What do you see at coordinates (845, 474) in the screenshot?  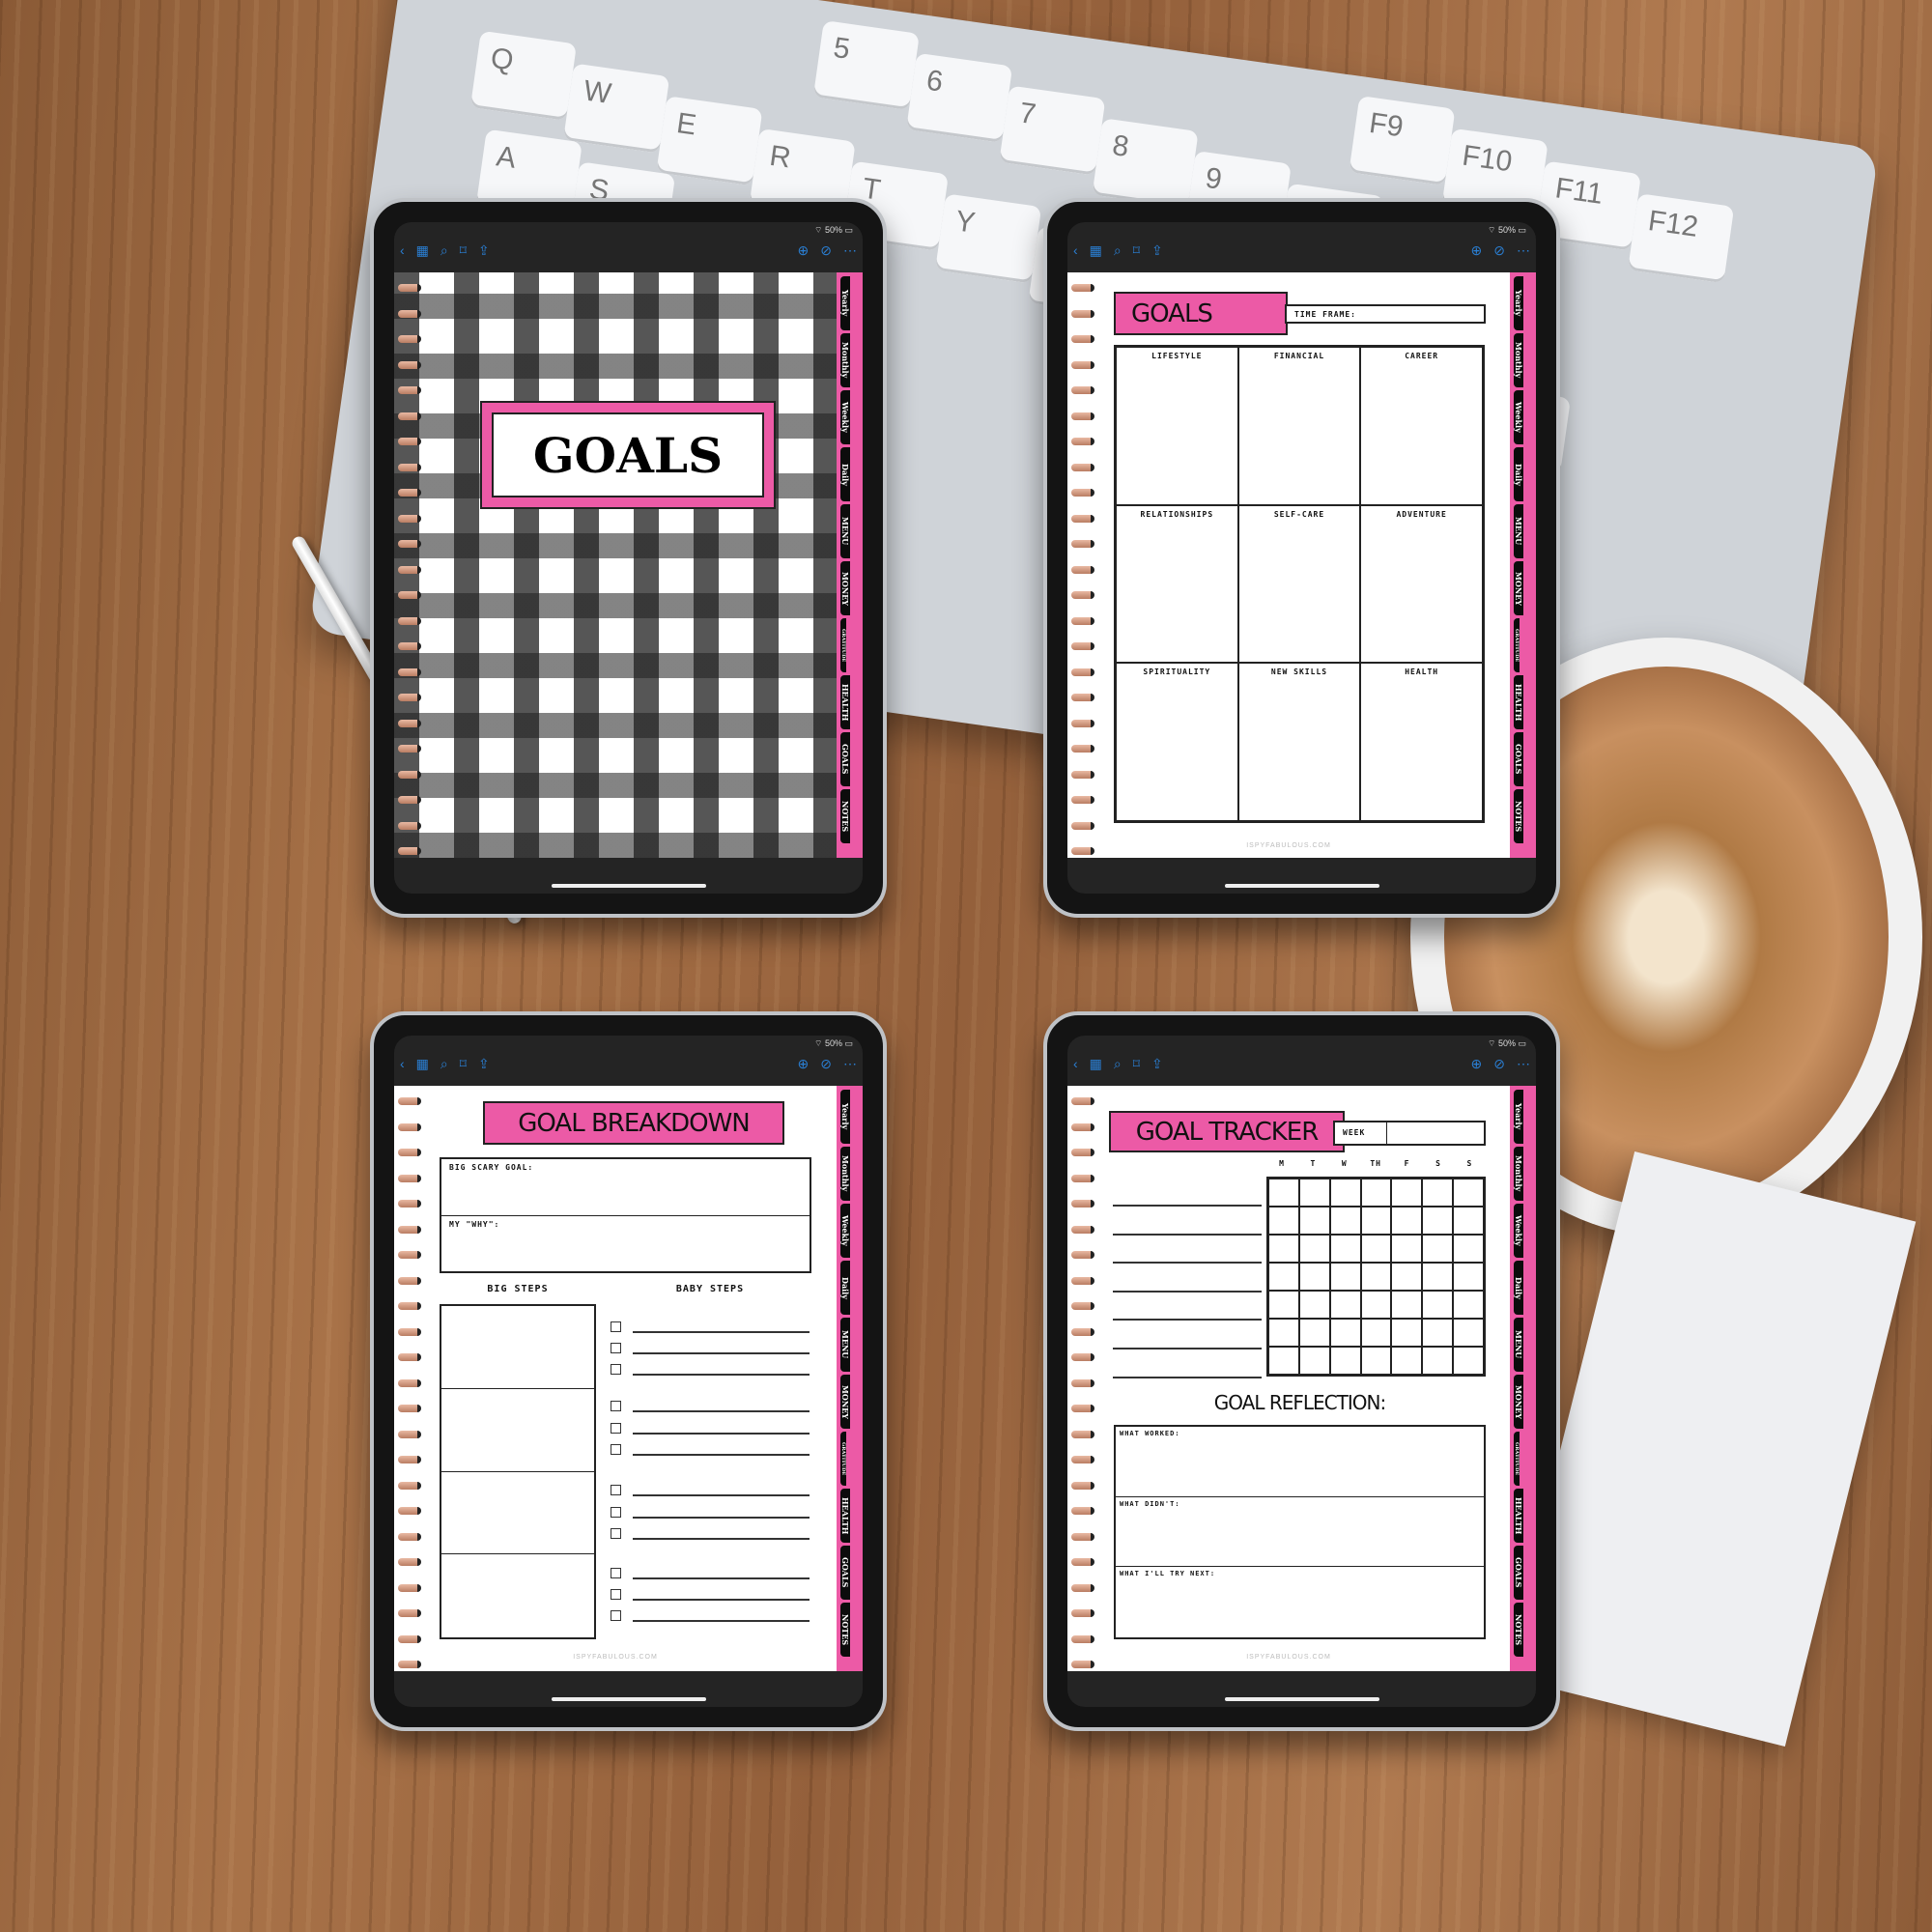 I see `tab-daily: Daily` at bounding box center [845, 474].